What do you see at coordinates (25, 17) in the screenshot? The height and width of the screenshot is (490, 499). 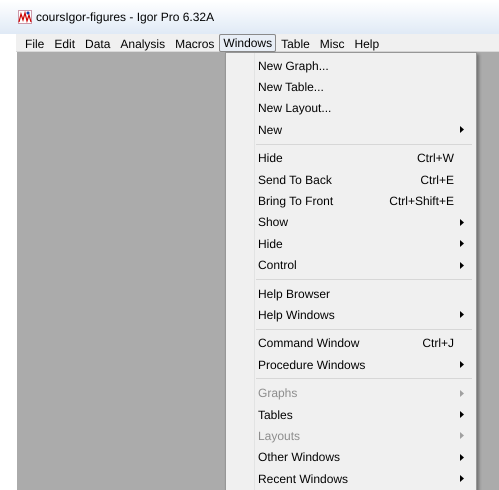 I see `app-icon` at bounding box center [25, 17].